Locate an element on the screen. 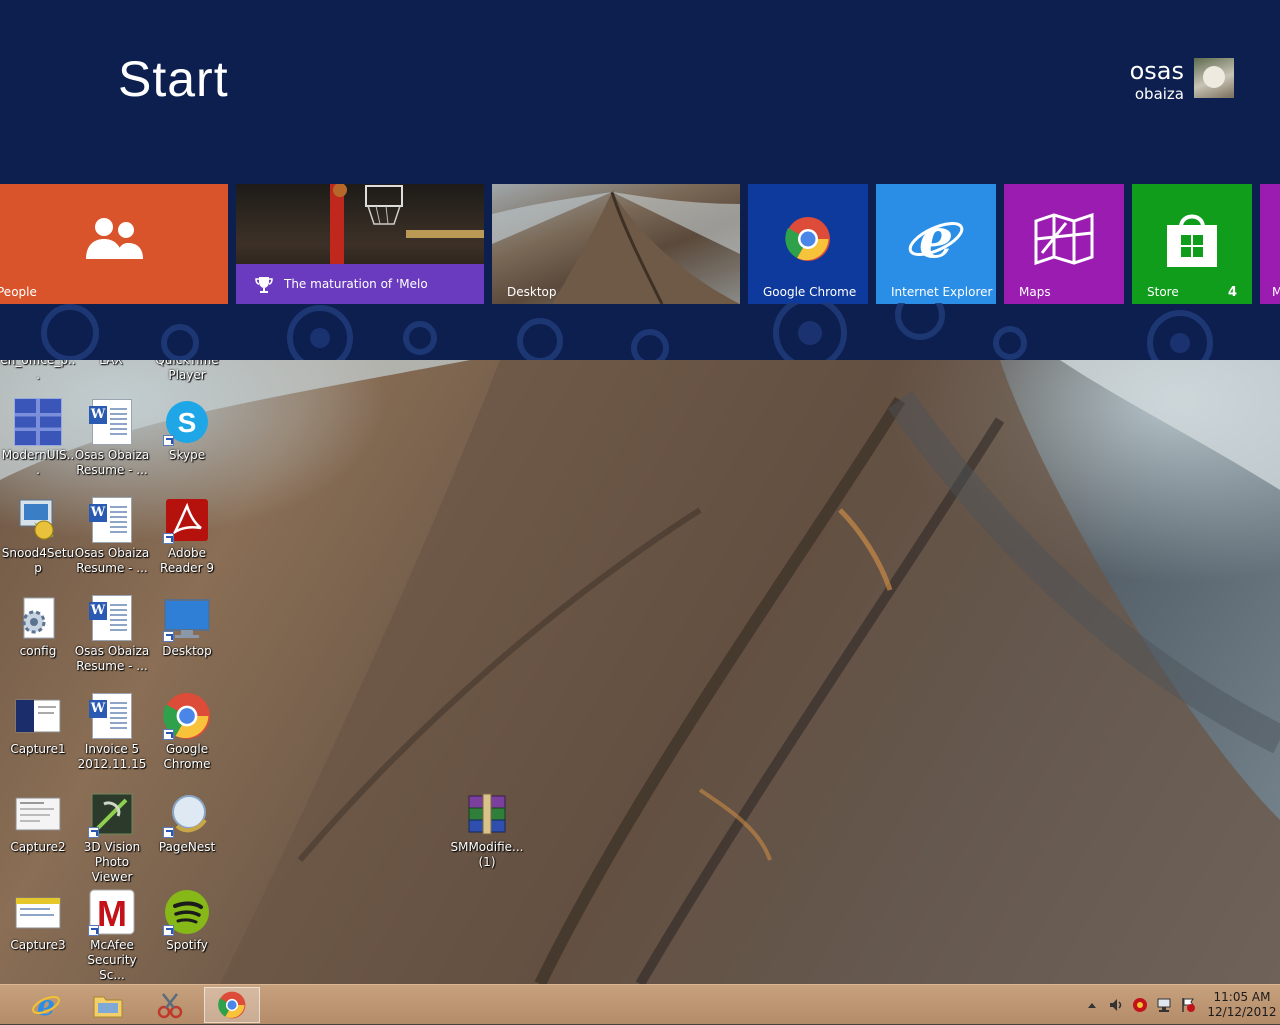  internet-explorer-icon: e is located at coordinates (46, 1005).